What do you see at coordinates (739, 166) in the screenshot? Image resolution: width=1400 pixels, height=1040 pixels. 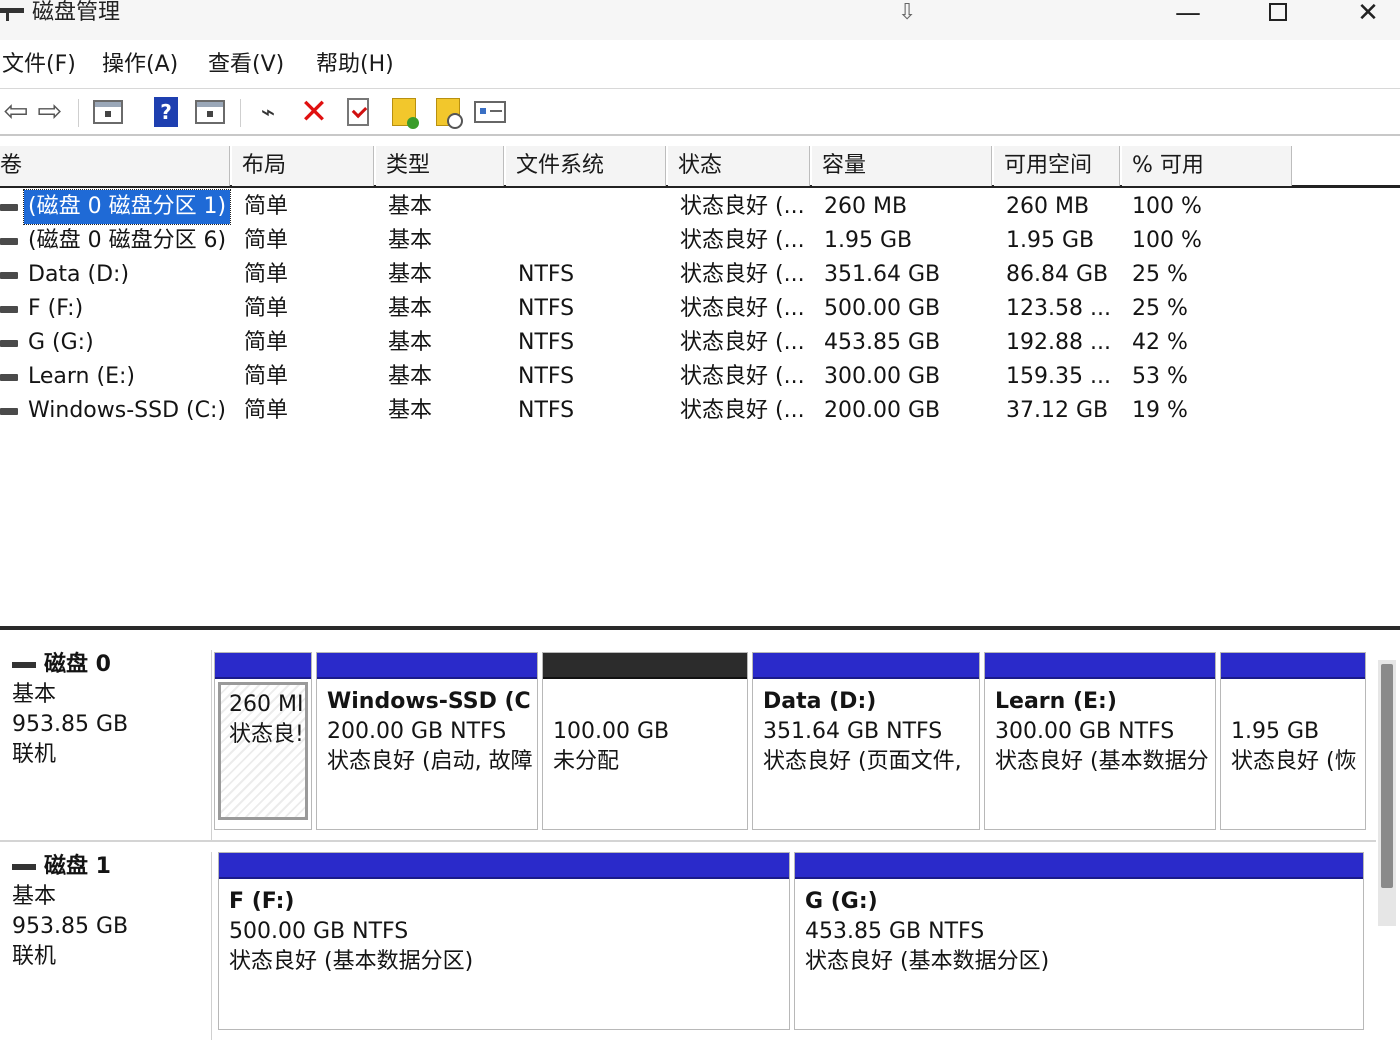 I see `column-status: 状态` at bounding box center [739, 166].